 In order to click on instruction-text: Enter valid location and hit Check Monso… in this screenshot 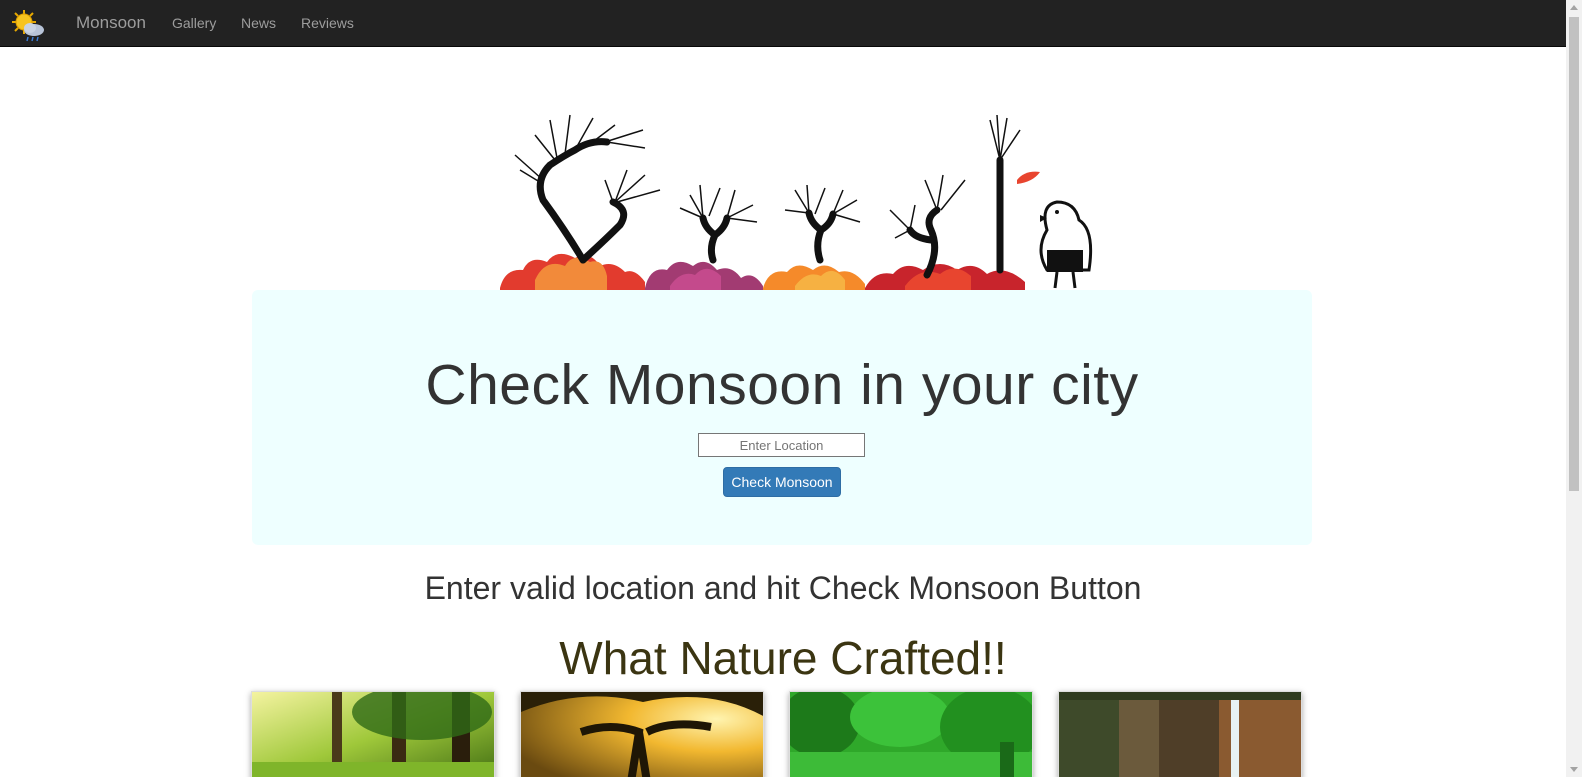, I will do `click(783, 588)`.